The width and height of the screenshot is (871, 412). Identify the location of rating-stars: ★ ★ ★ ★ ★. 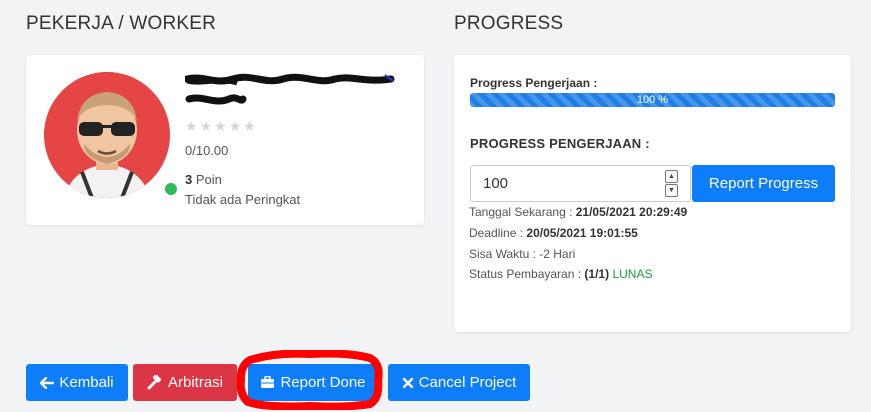
(221, 126).